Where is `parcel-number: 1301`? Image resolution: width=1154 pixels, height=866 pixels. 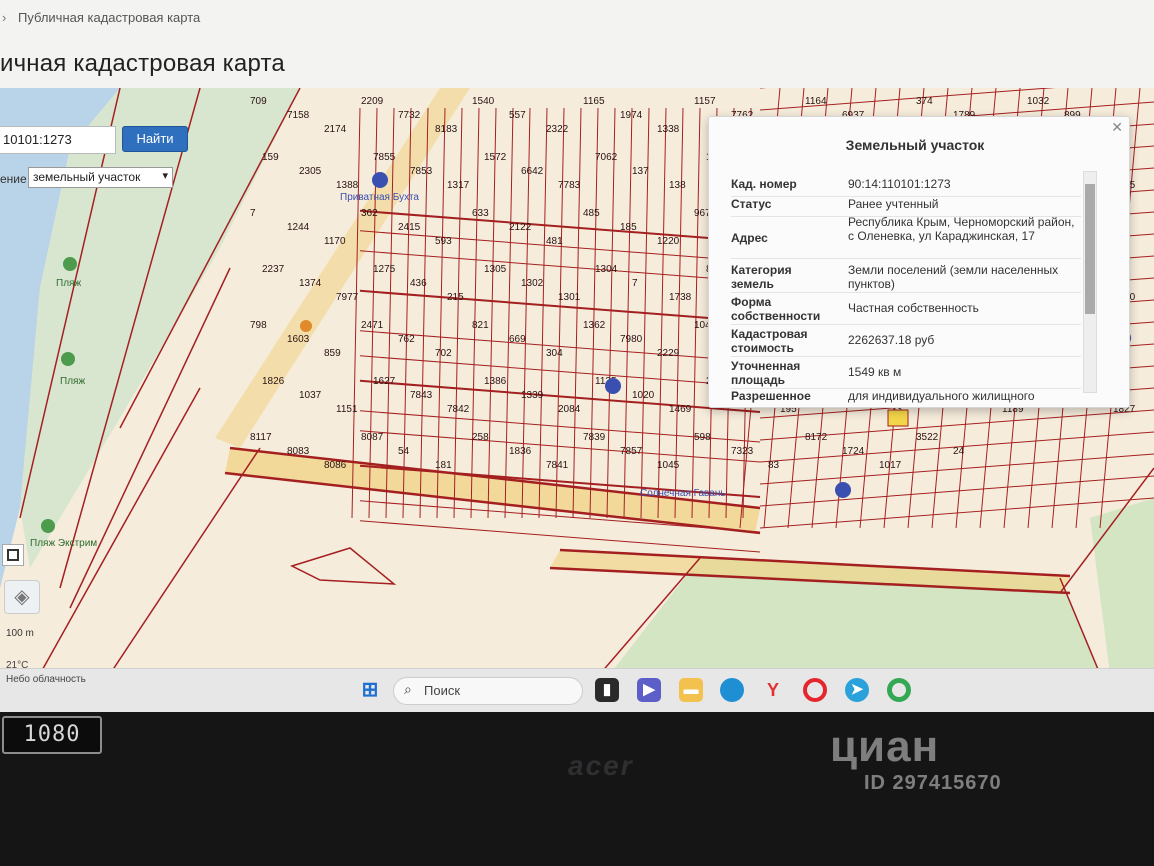 parcel-number: 1301 is located at coordinates (569, 297).